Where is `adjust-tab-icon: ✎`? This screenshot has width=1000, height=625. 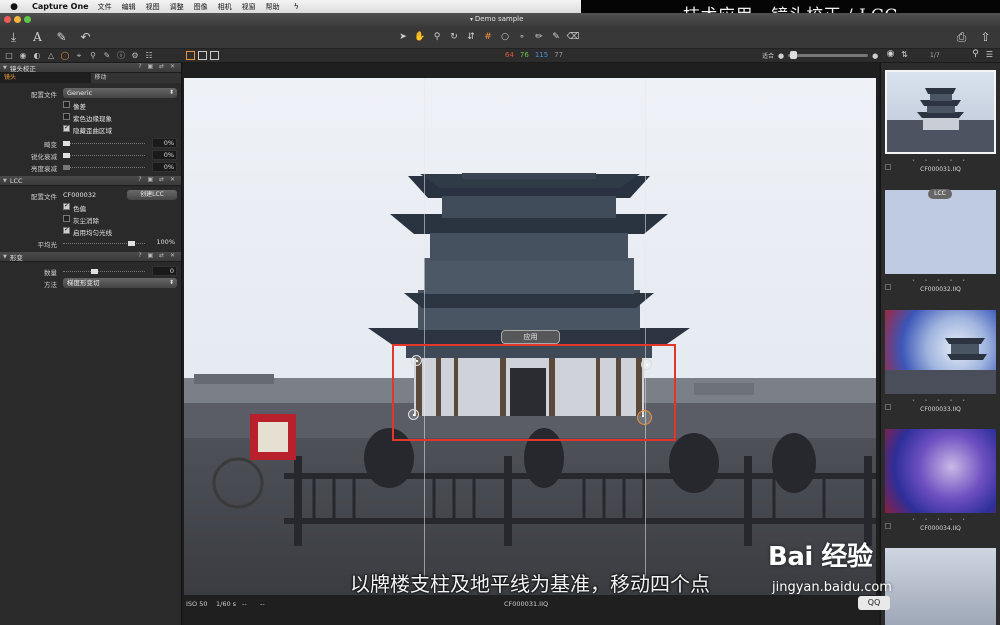 adjust-tab-icon: ✎ is located at coordinates (107, 55).